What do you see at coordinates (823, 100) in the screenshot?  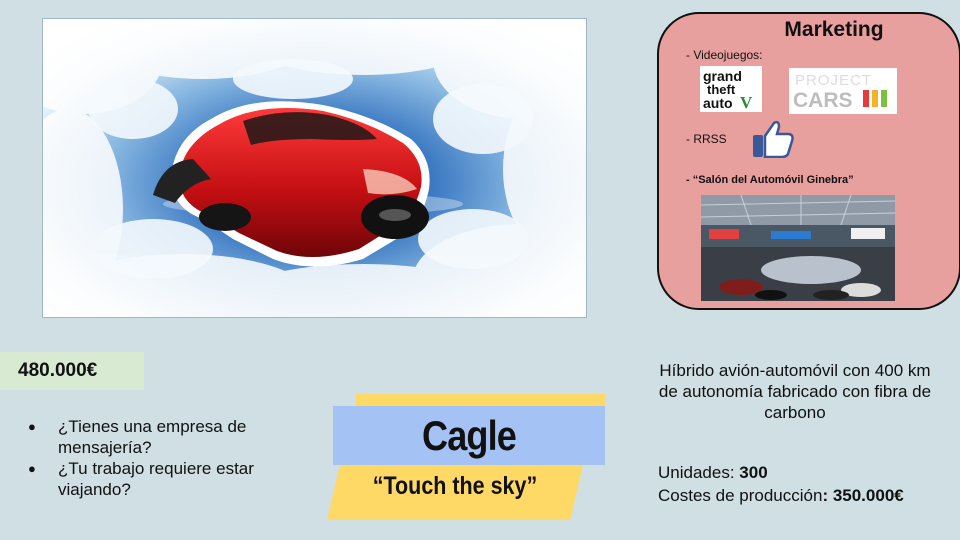 I see `pc-line2: CARS` at bounding box center [823, 100].